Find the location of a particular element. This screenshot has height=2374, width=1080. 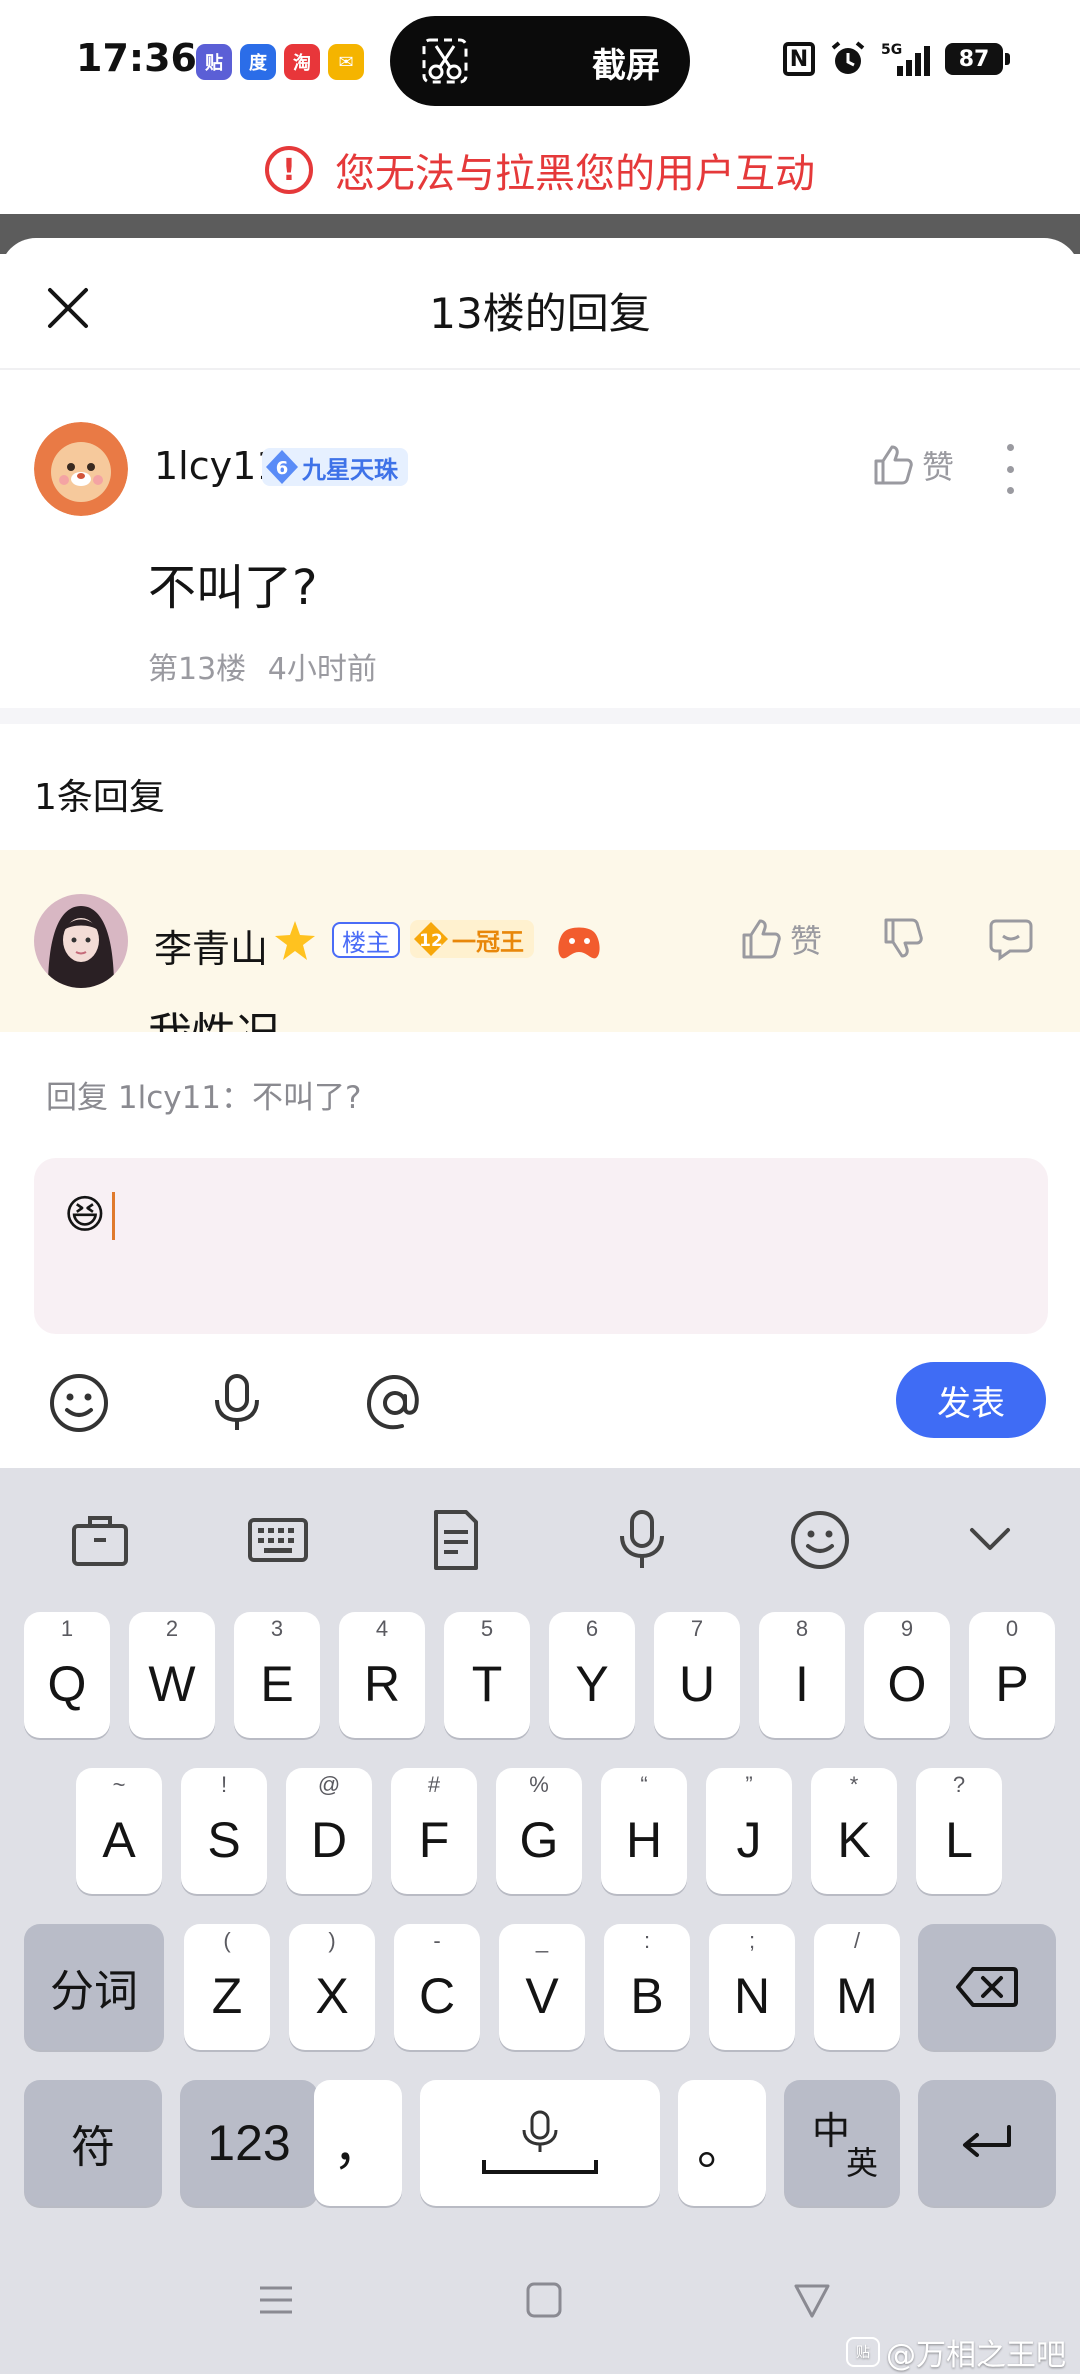

key-hint: ~ is located at coordinates (119, 1784).